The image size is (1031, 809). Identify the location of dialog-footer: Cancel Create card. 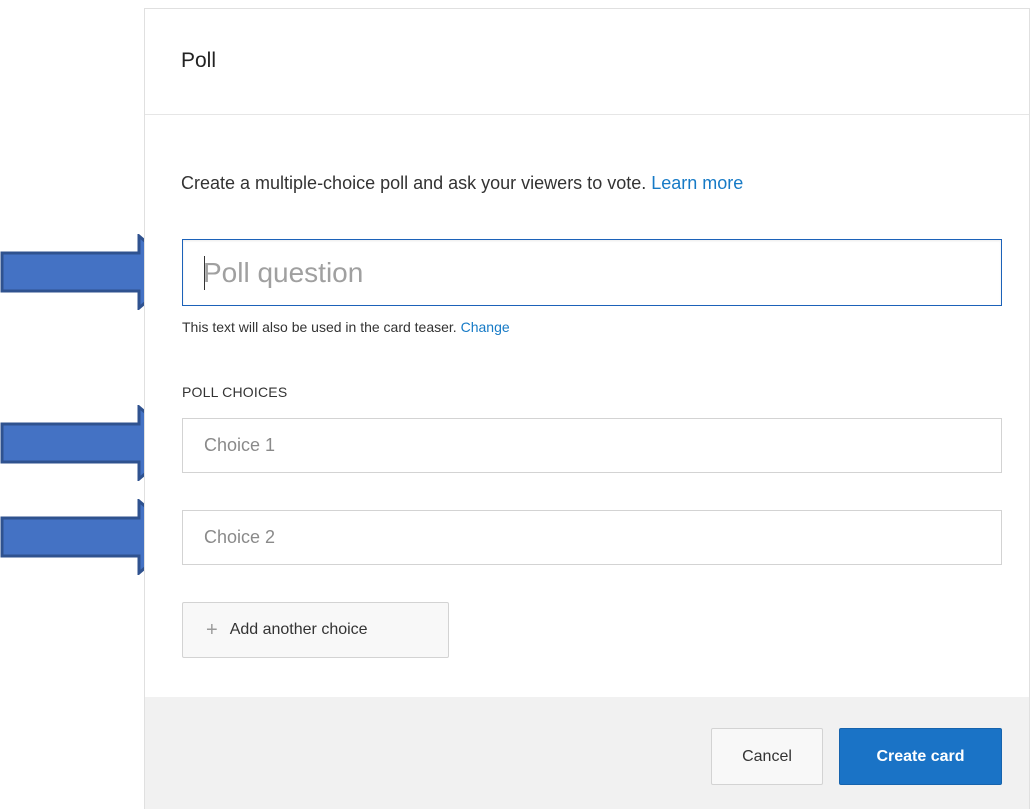
(587, 753).